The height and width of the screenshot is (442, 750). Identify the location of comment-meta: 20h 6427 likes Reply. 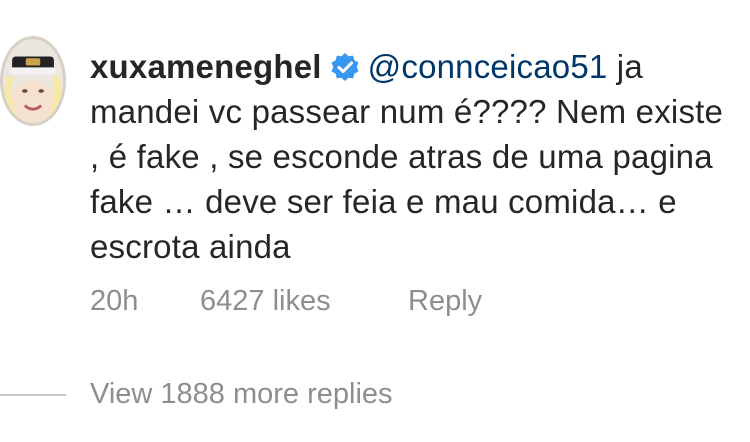
(286, 301).